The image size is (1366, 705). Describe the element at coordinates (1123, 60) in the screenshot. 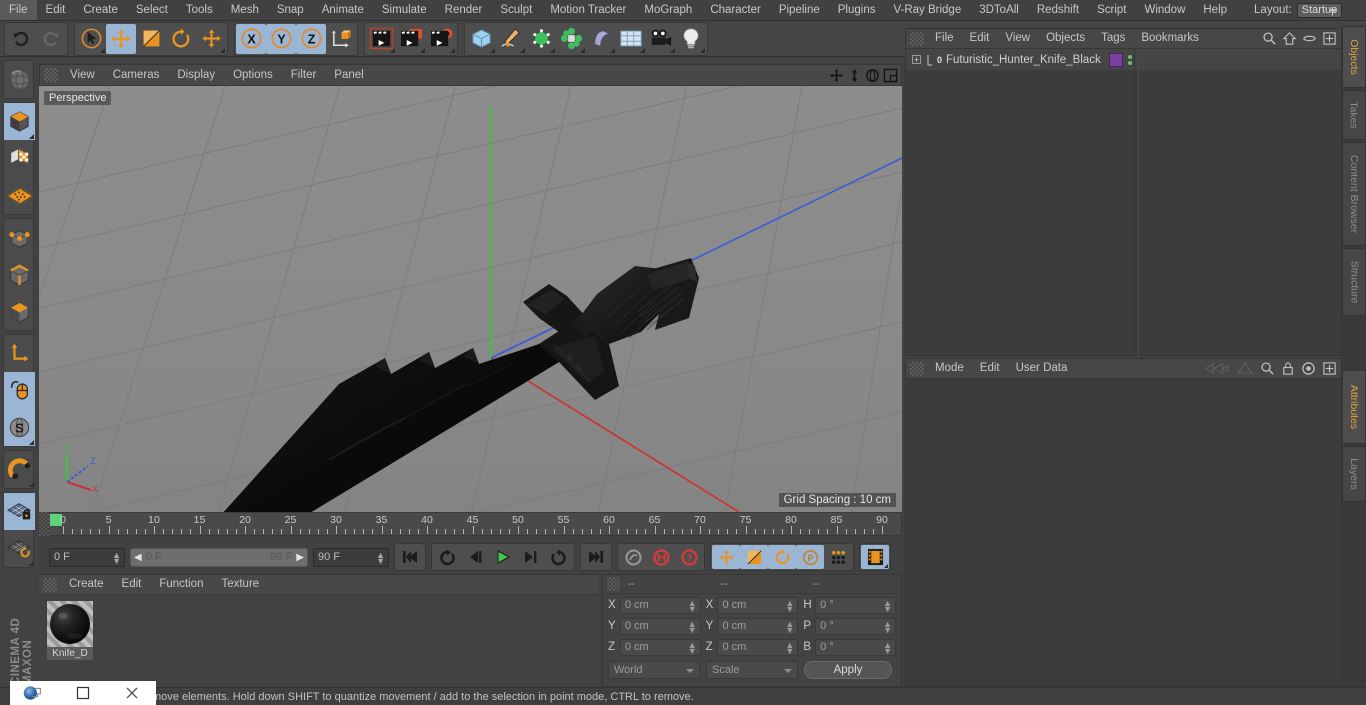

I see `object-row-knife: + 0 Futuristic_Hunter_Knife_Black` at that location.